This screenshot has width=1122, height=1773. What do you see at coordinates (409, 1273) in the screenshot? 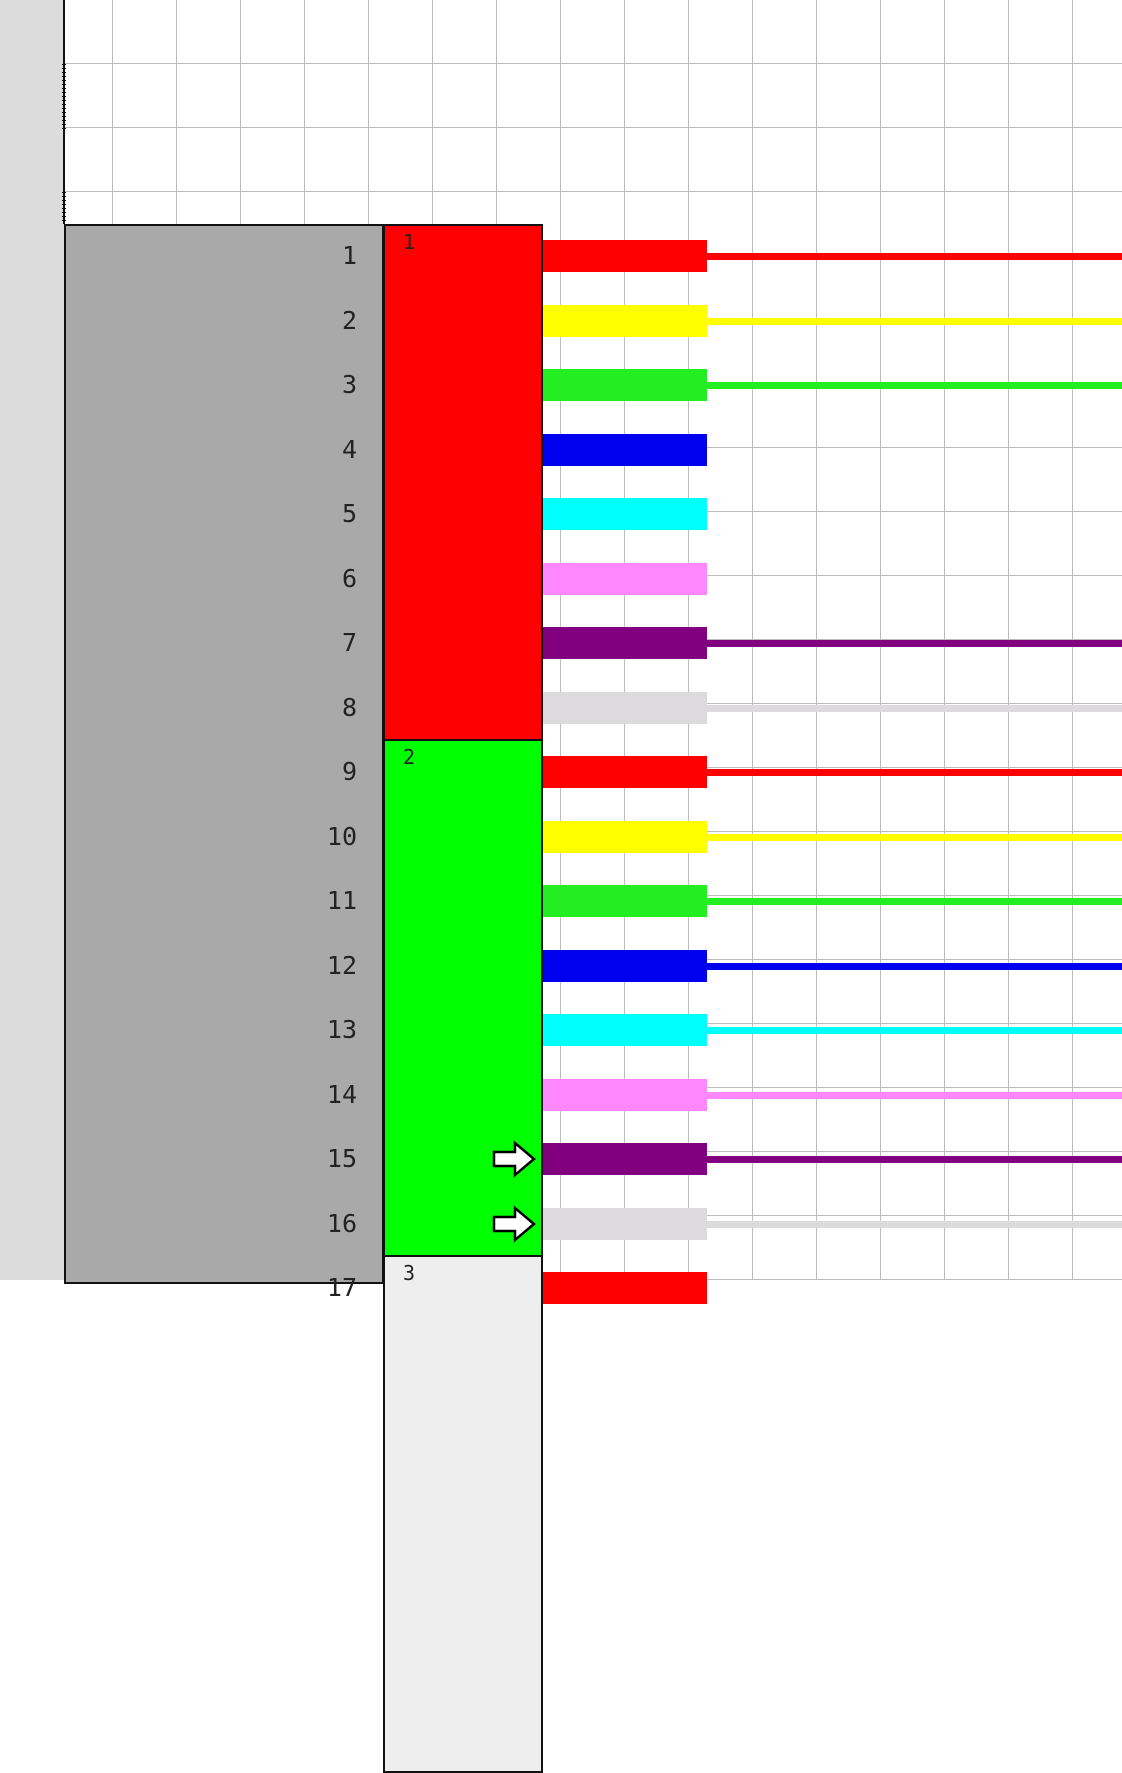
I see `group-label: 3` at bounding box center [409, 1273].